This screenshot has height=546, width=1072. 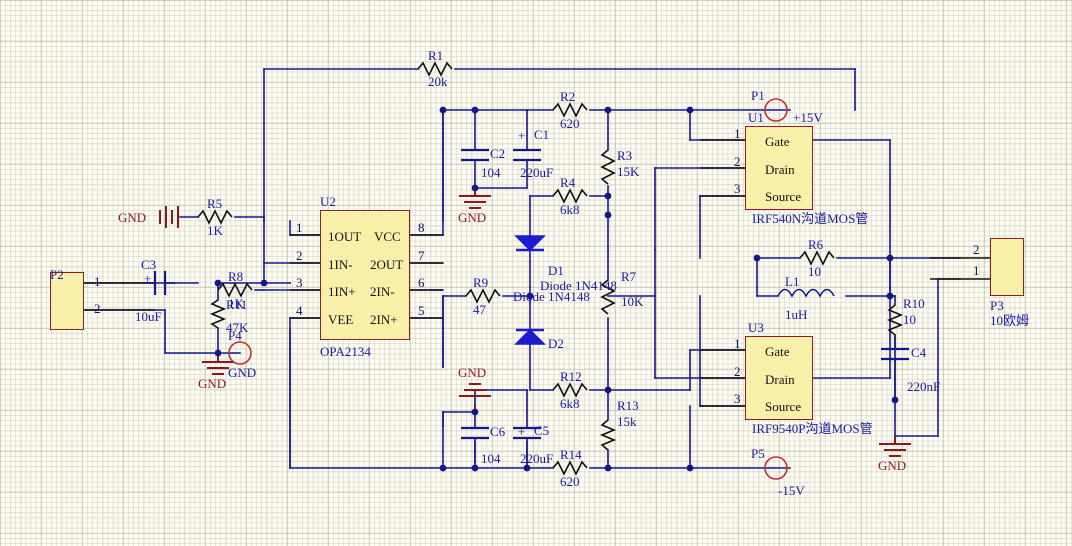 I want to click on r13-ref: R13, so click(x=628, y=405).